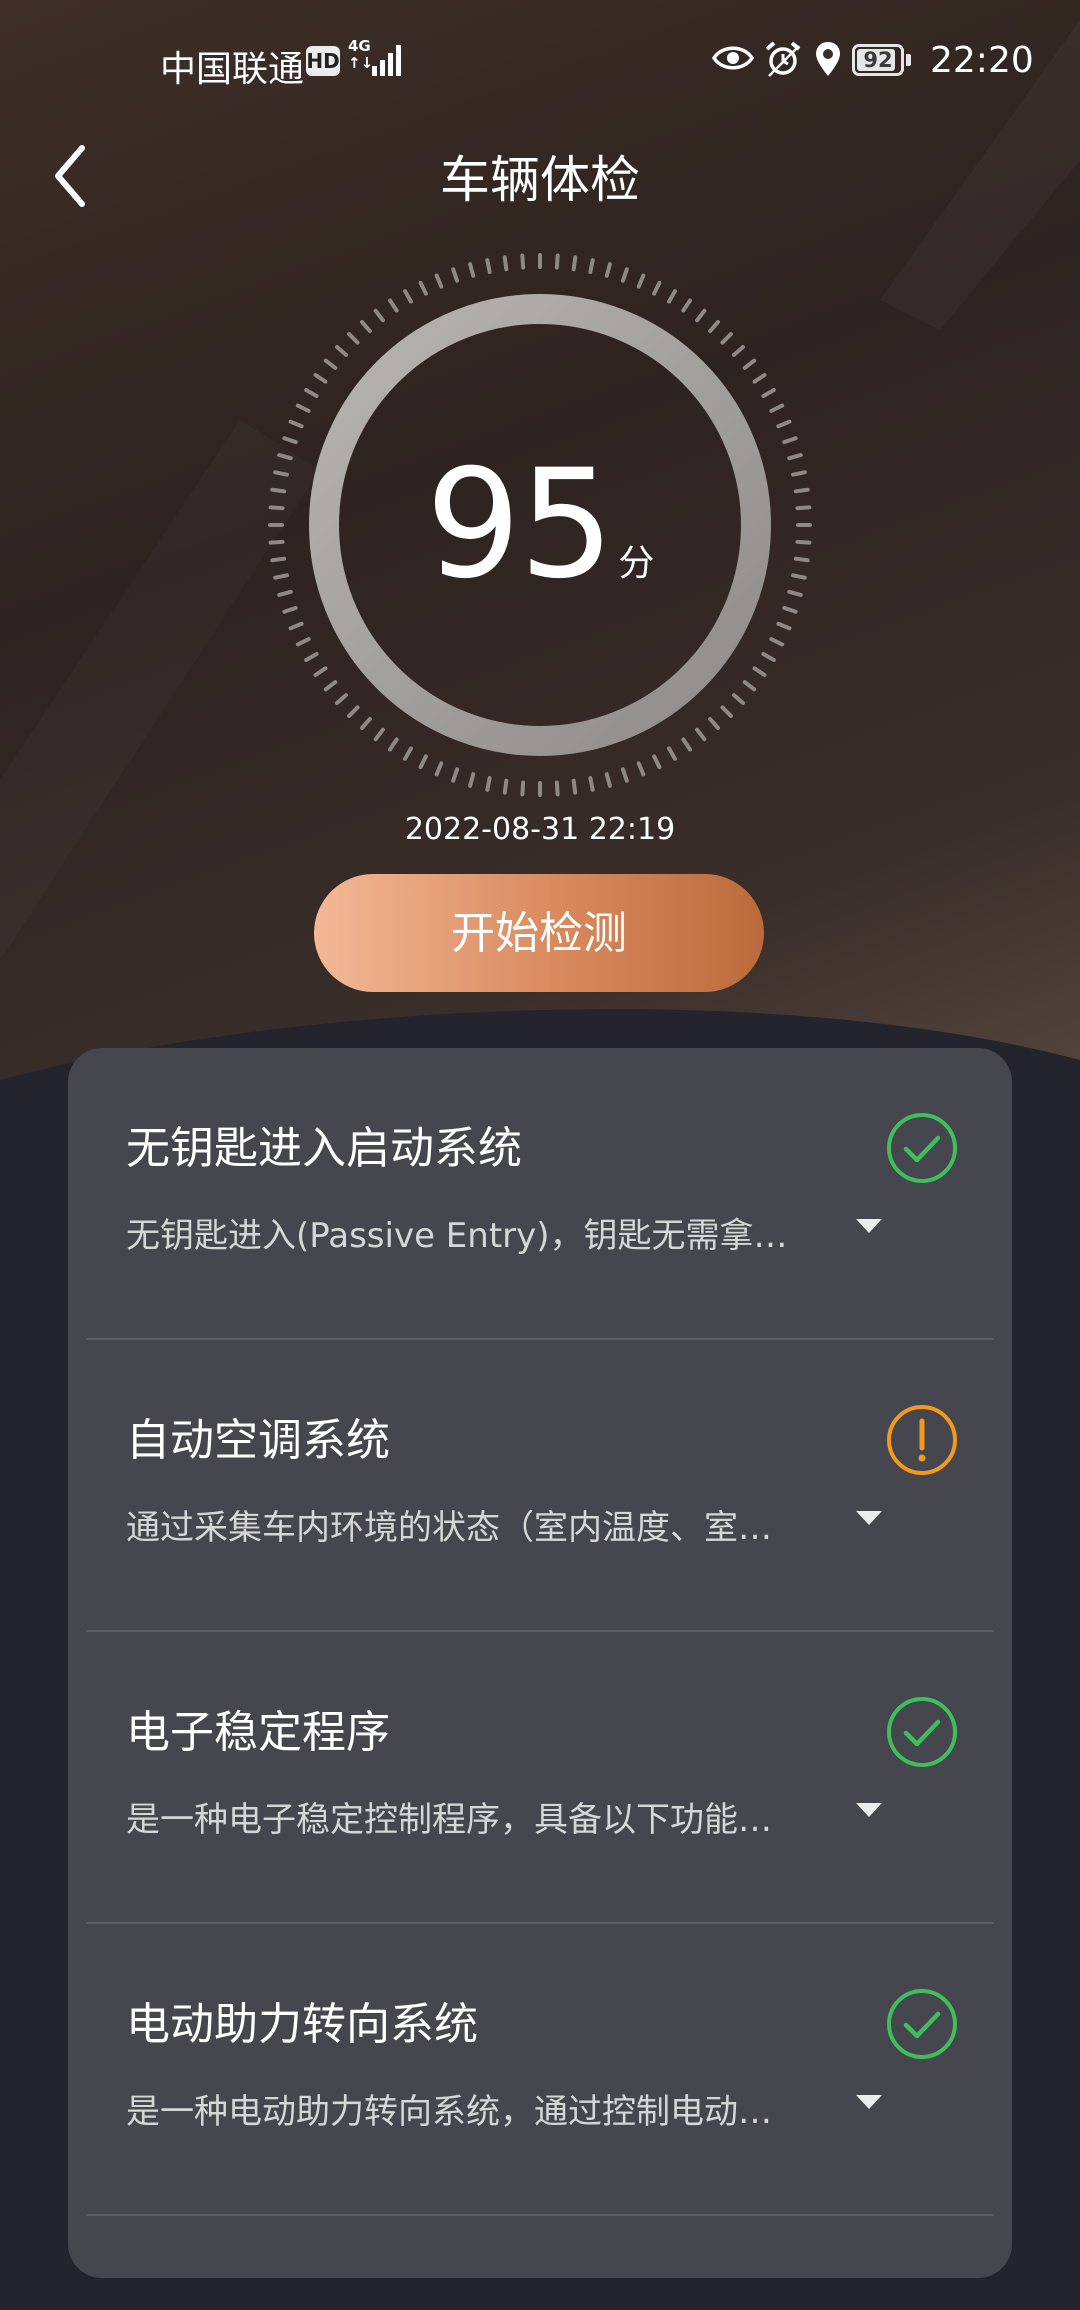 This screenshot has width=1080, height=2310. What do you see at coordinates (733, 58) in the screenshot?
I see `eye-comfort-icon` at bounding box center [733, 58].